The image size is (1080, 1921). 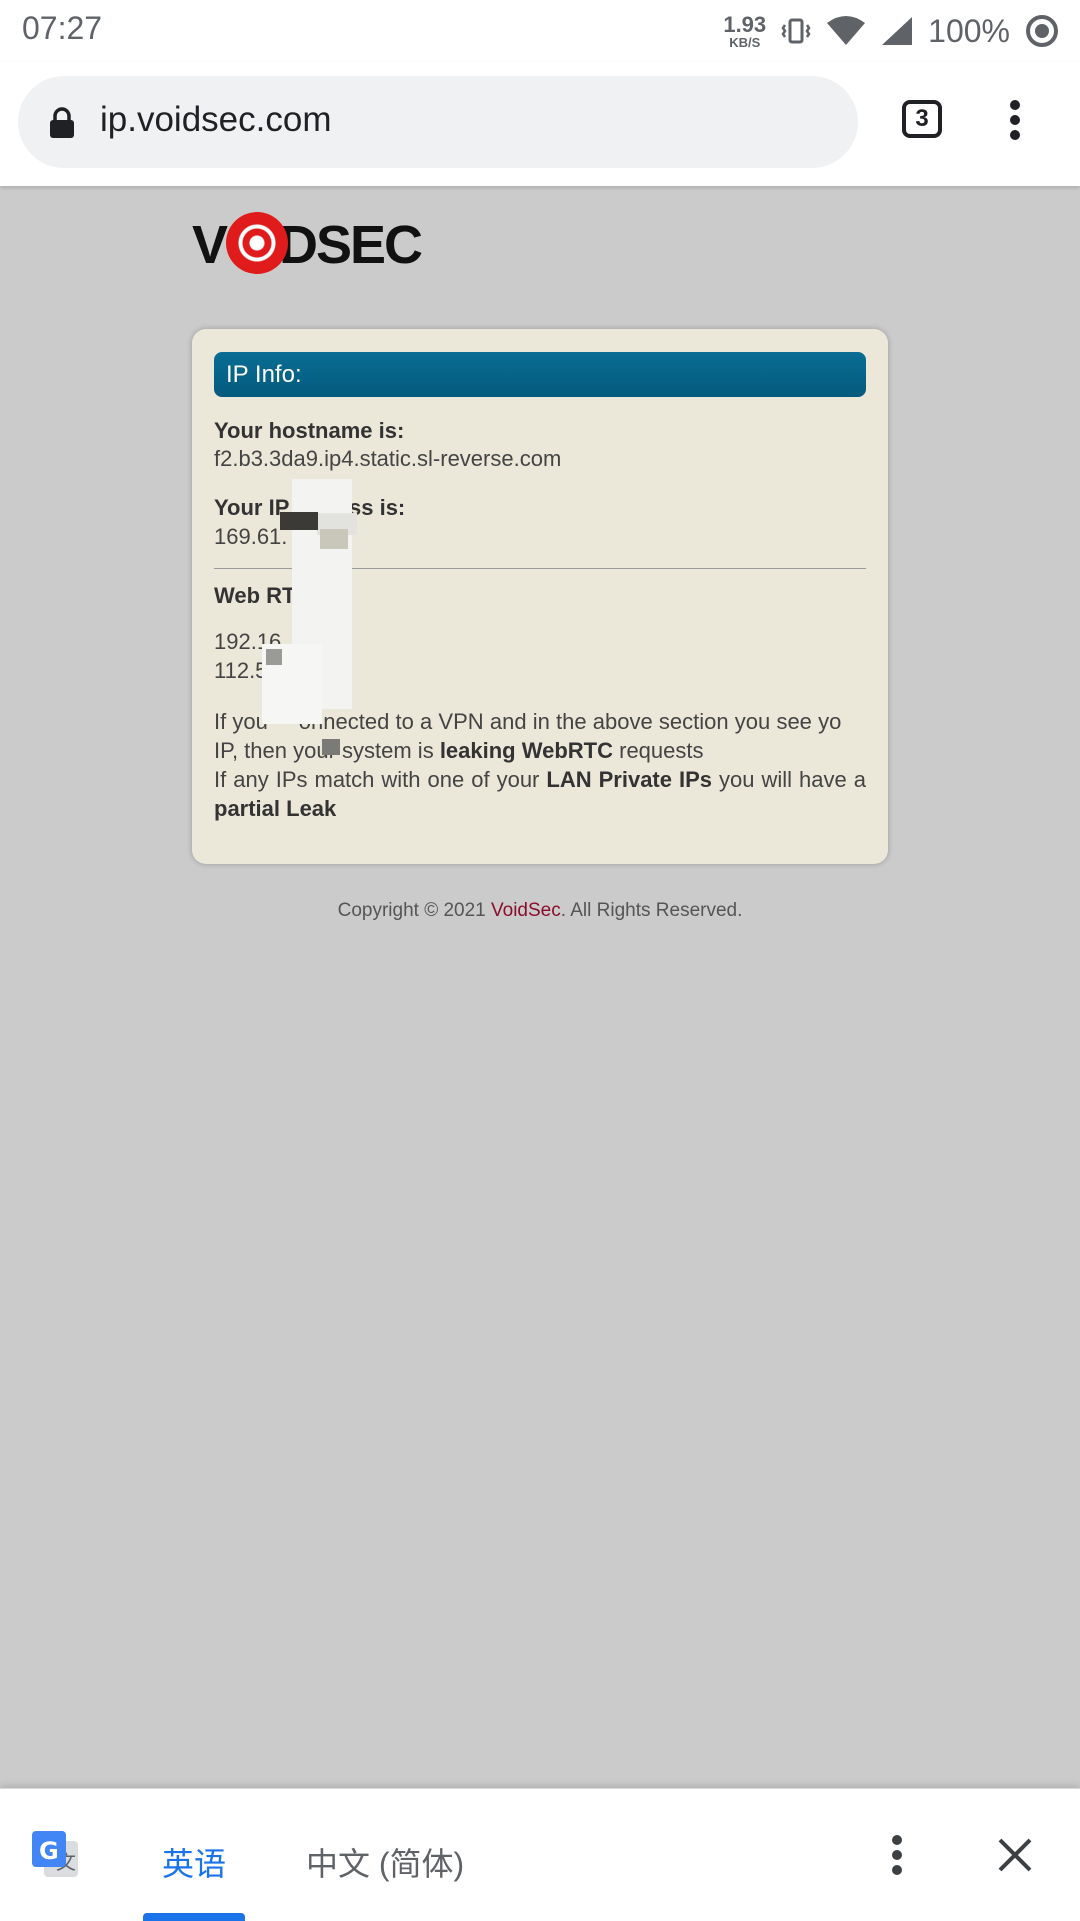 What do you see at coordinates (327, 243) in the screenshot?
I see `voidsec-logo: VOIDSEC` at bounding box center [327, 243].